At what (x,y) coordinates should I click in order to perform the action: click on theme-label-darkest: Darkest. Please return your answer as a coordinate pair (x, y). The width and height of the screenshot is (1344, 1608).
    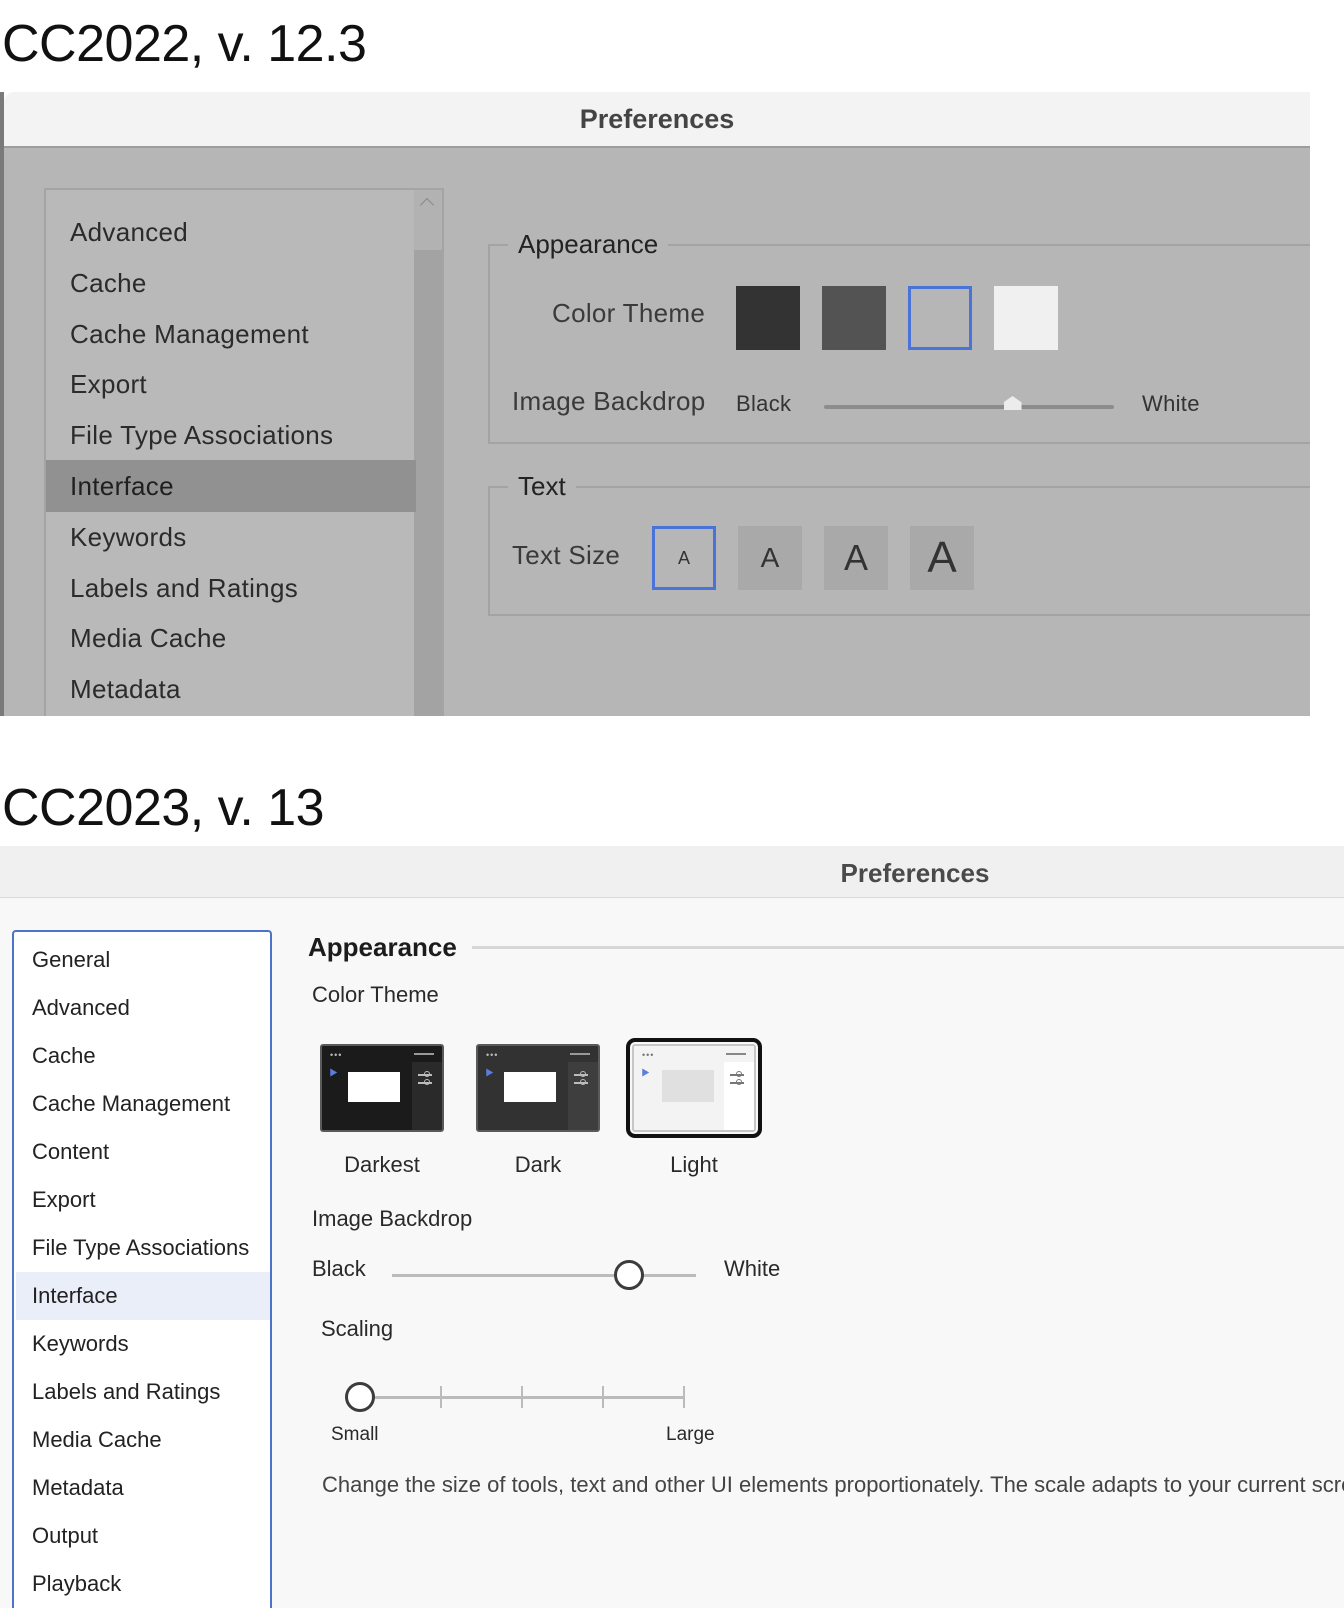
    Looking at the image, I should click on (382, 1164).